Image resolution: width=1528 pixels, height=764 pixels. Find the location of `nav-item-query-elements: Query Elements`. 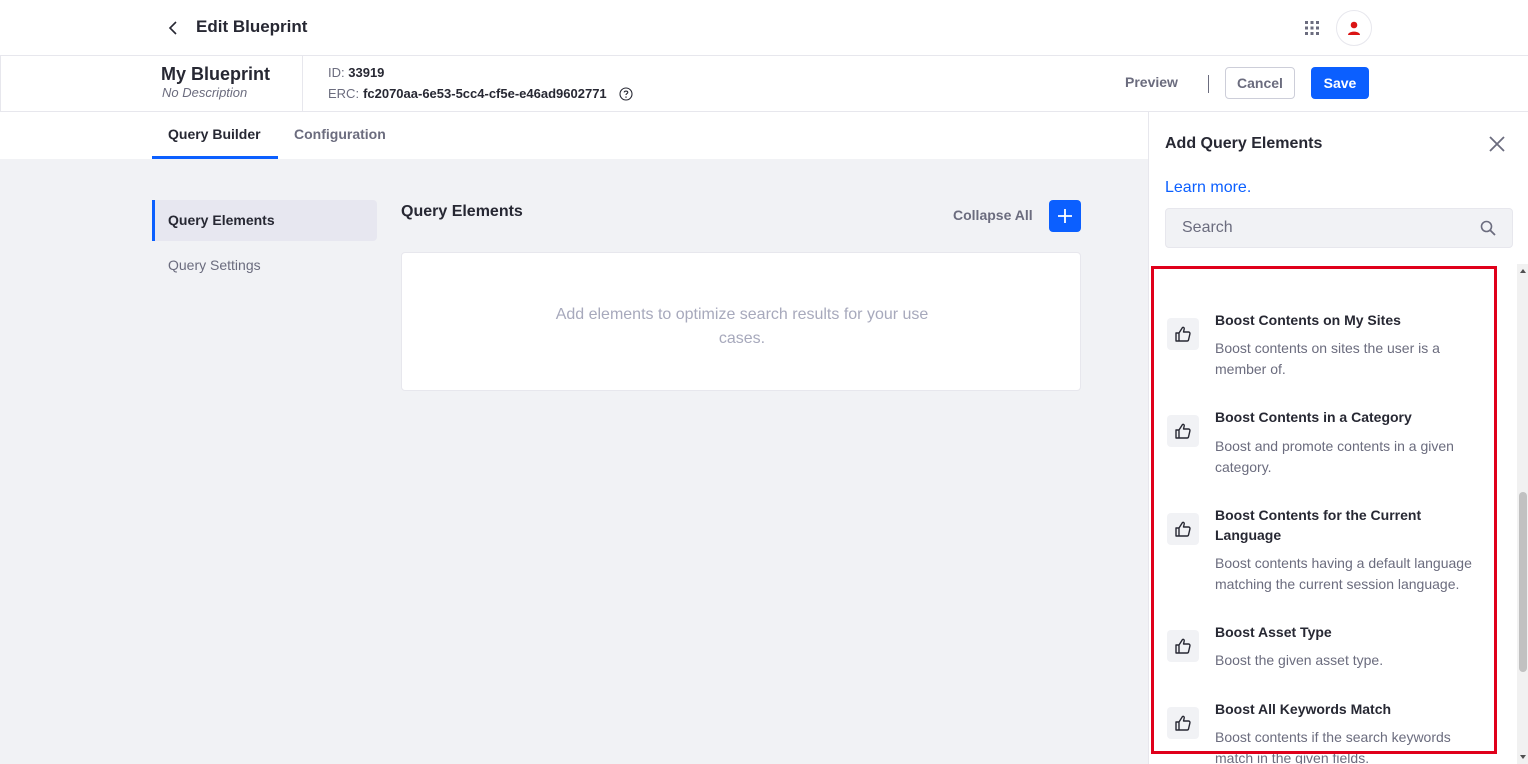

nav-item-query-elements: Query Elements is located at coordinates (264, 220).